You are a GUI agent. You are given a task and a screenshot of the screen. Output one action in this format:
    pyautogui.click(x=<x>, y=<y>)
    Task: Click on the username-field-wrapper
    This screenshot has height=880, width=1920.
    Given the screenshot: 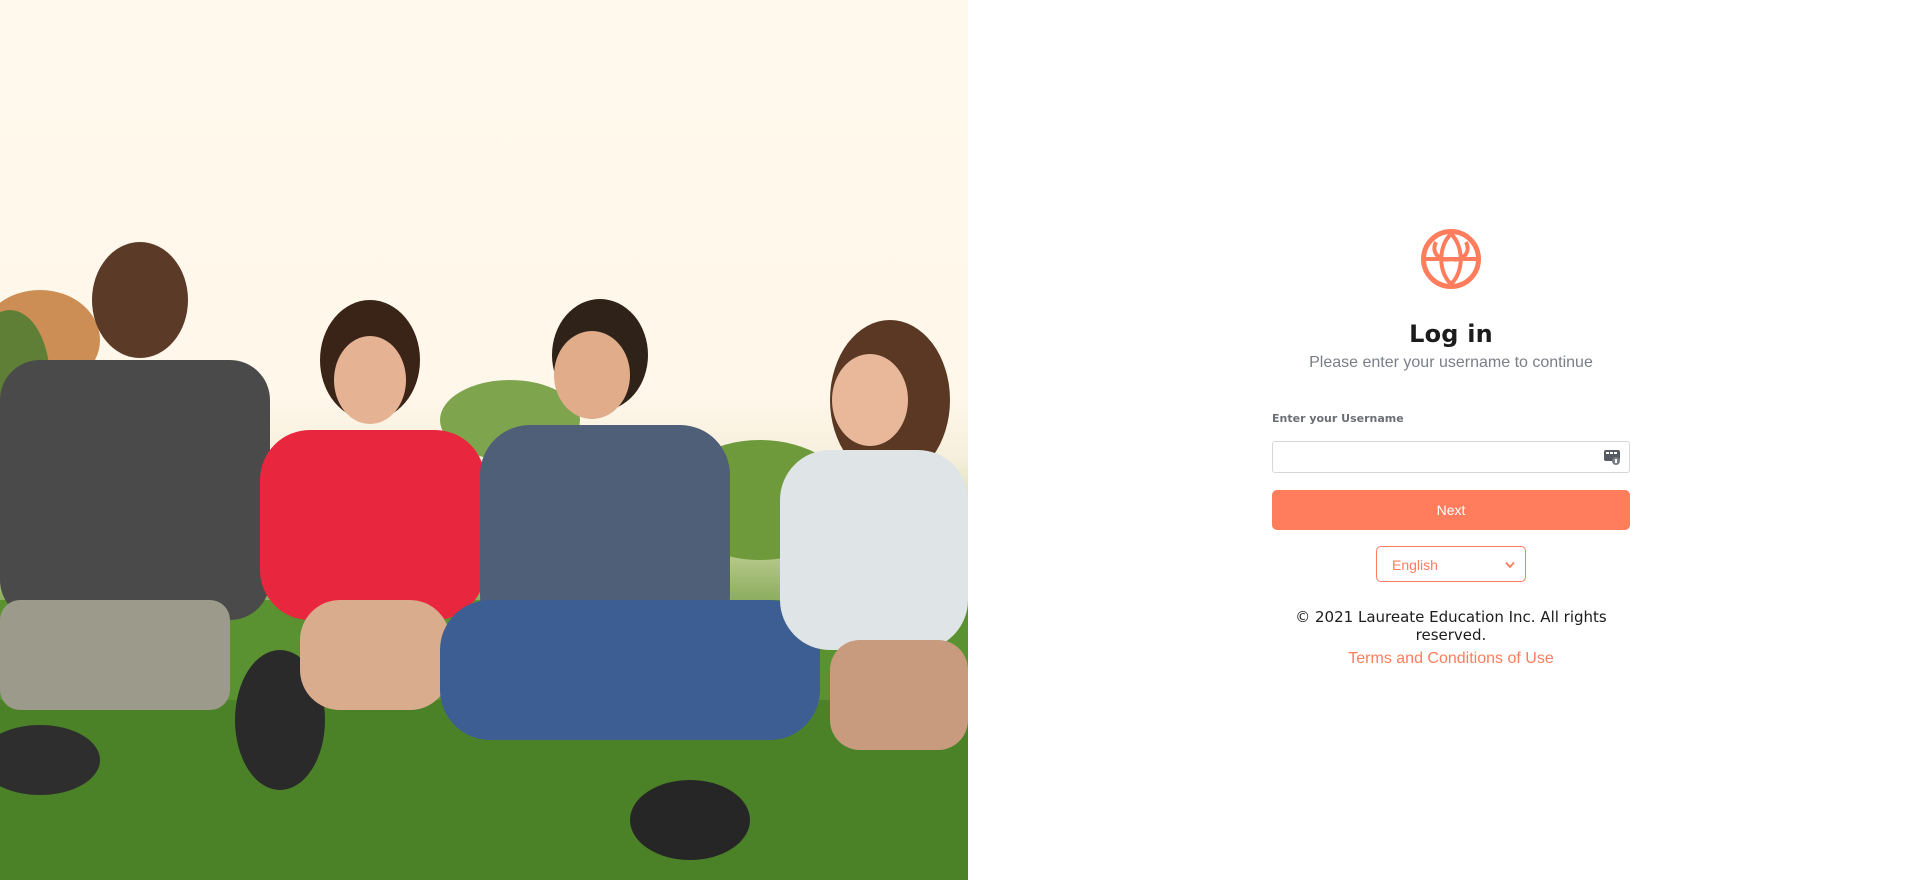 What is the action you would take?
    pyautogui.click(x=1451, y=457)
    